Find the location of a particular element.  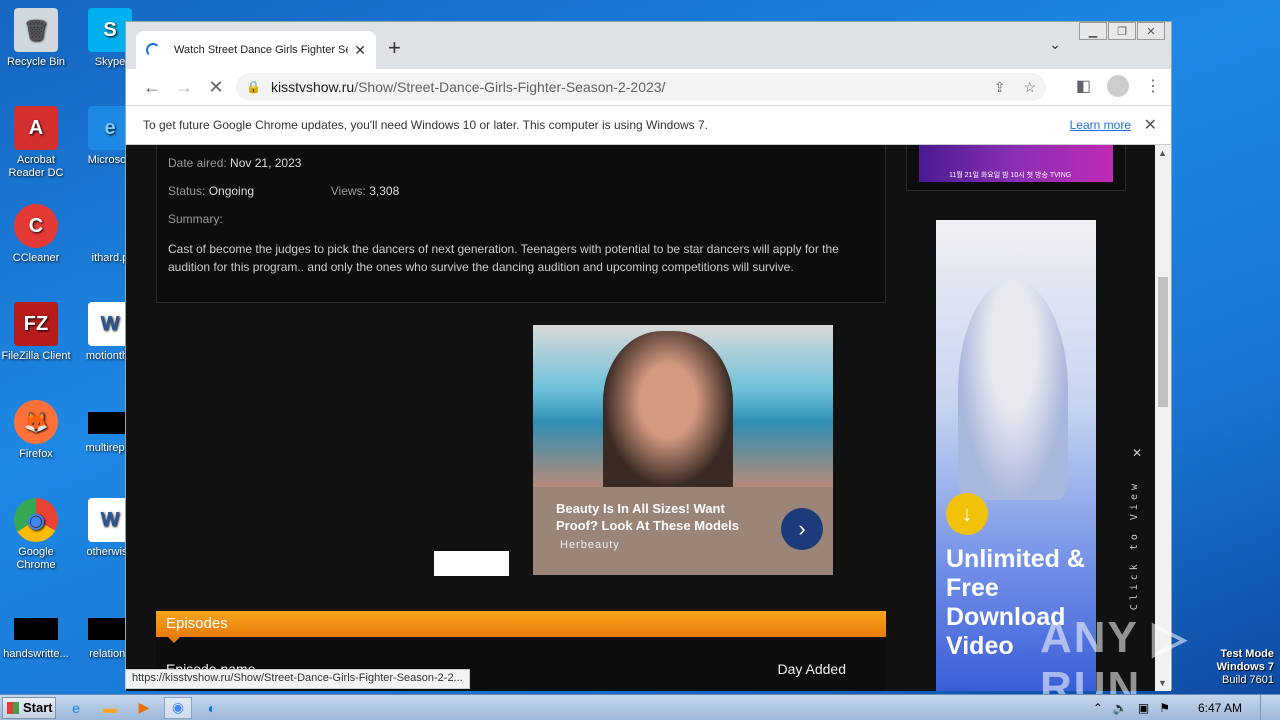

tab-close-icon: ✕ is located at coordinates (360, 50).